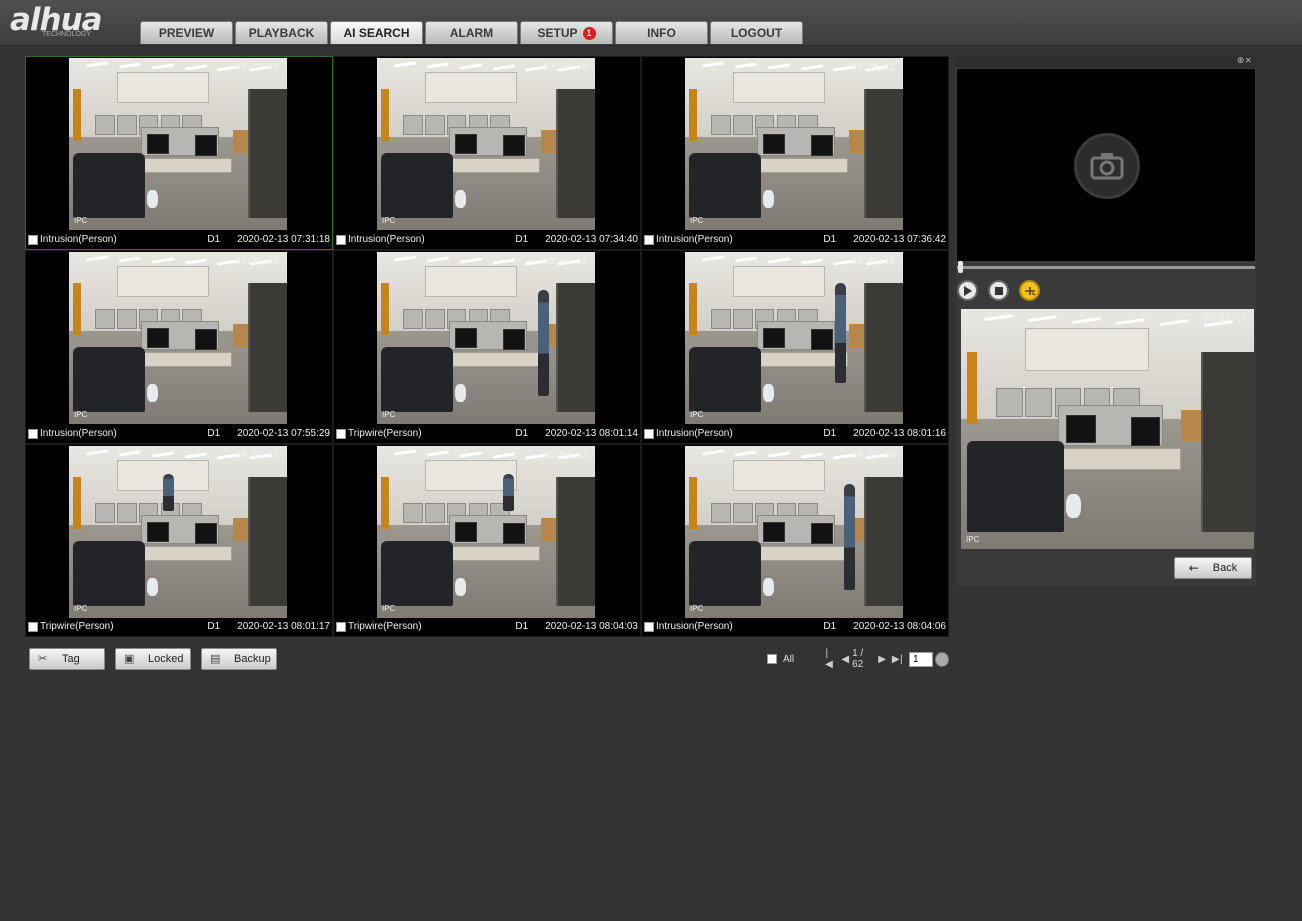  I want to click on slider-handle, so click(960, 267).